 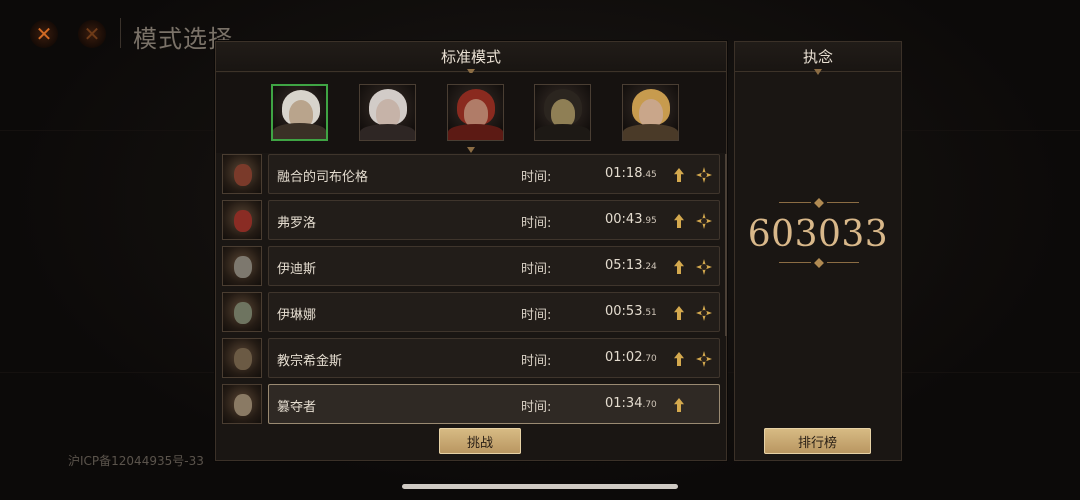 I want to click on challenge-button: 挑战, so click(x=480, y=441).